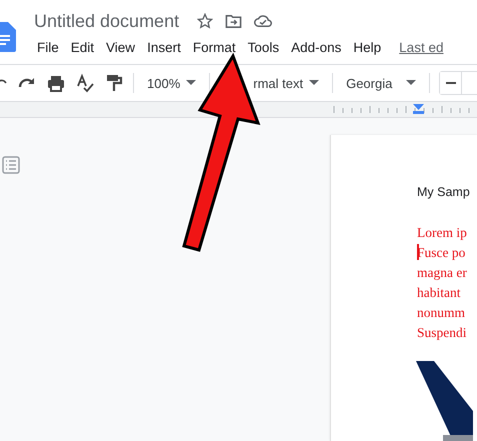 Image resolution: width=477 pixels, height=441 pixels. What do you see at coordinates (444, 192) in the screenshot?
I see `document-heading: My Samp` at bounding box center [444, 192].